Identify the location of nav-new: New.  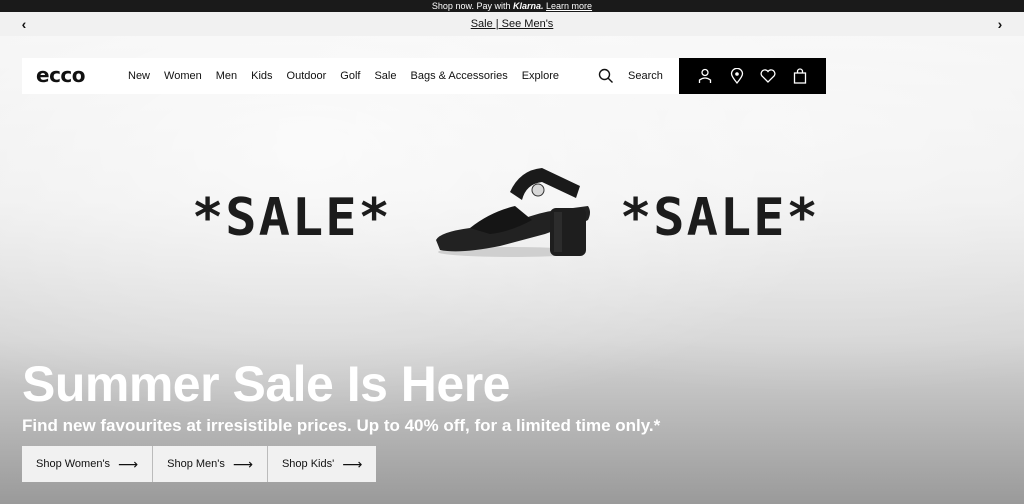
(139, 76).